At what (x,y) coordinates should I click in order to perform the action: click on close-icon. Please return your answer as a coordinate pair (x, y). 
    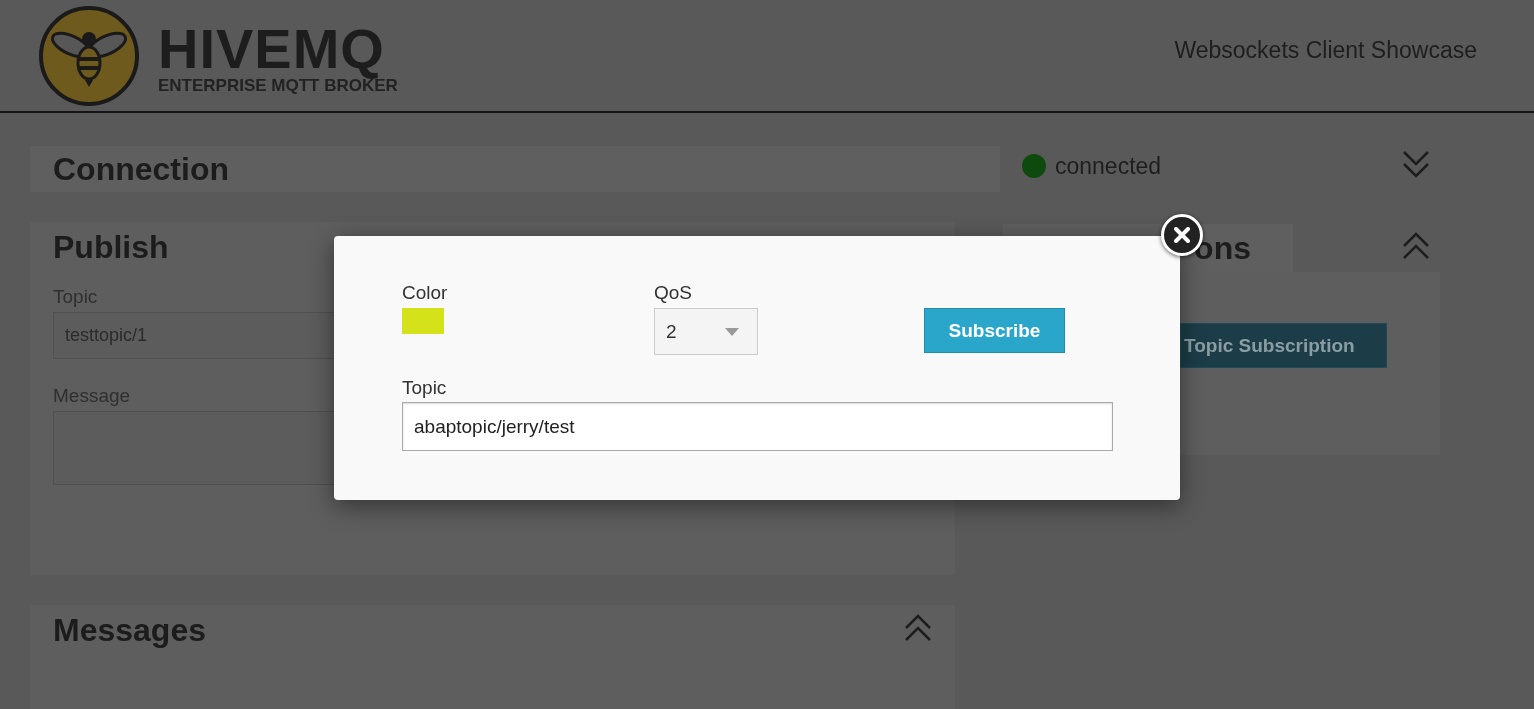
    Looking at the image, I should click on (1182, 235).